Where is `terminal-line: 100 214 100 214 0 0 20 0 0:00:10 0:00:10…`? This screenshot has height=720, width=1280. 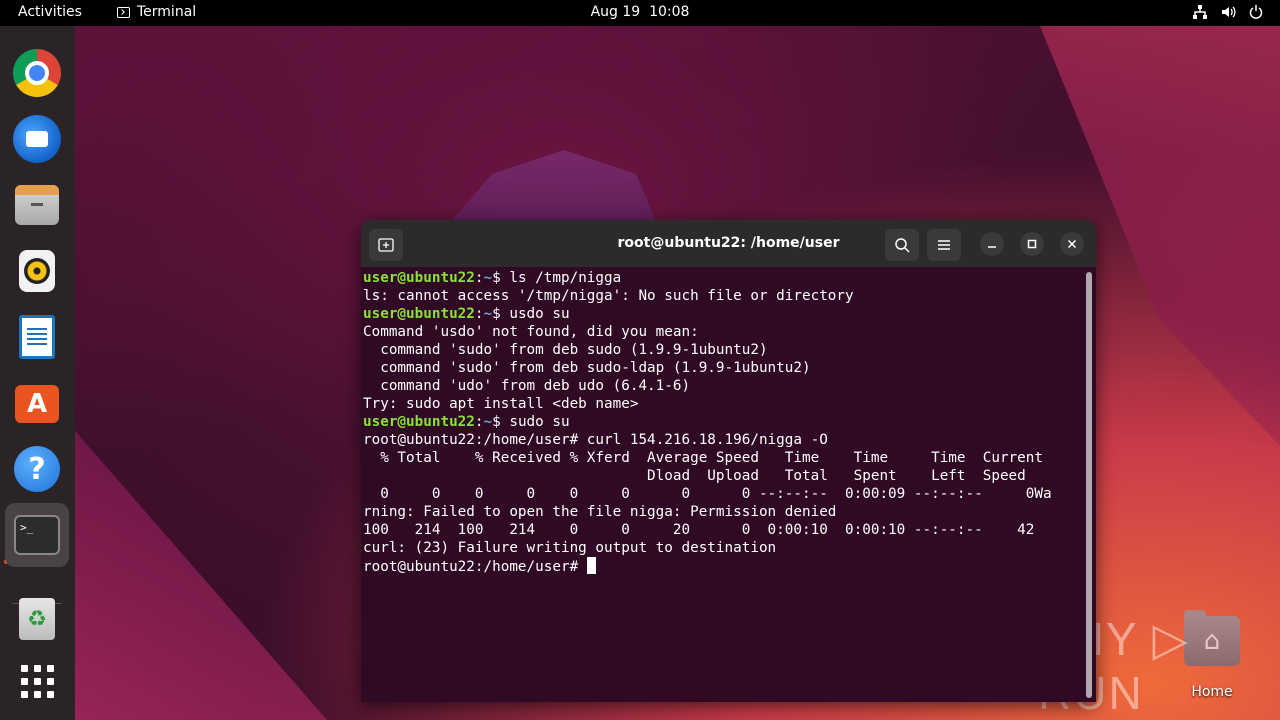
terminal-line: 100 214 100 214 0 0 20 0 0:00:10 0:00:10… is located at coordinates (699, 530).